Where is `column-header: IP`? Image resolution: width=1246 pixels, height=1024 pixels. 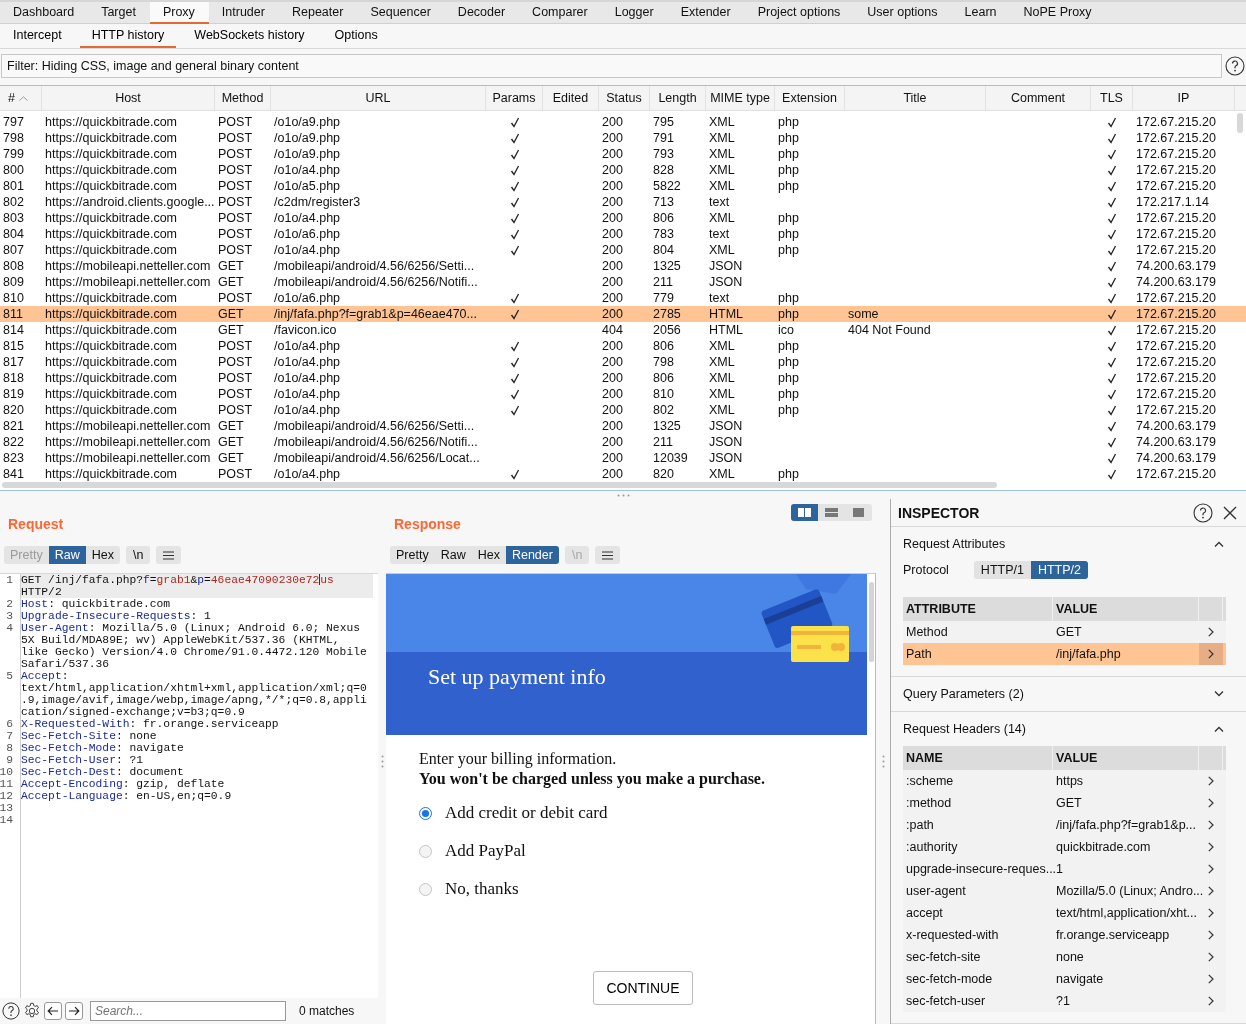 column-header: IP is located at coordinates (1184, 98).